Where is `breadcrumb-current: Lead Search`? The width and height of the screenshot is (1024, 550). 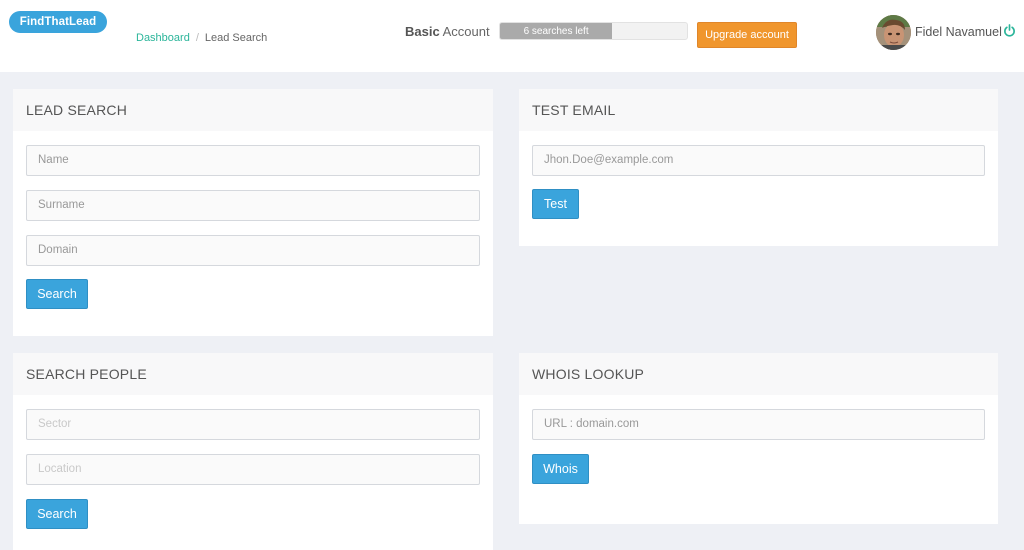
breadcrumb-current: Lead Search is located at coordinates (236, 38).